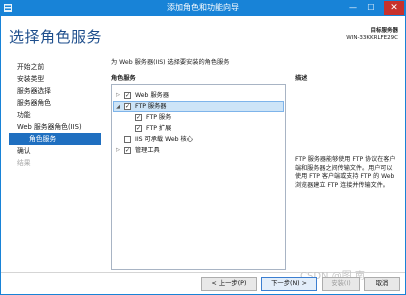 This screenshot has height=295, width=406. Describe the element at coordinates (151, 106) in the screenshot. I see `tree-row-label: FTP 服务器` at that location.